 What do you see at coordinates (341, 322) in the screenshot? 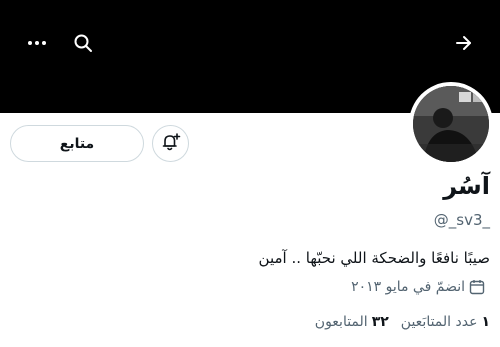
I see `followers-label: المتابعون` at bounding box center [341, 322].